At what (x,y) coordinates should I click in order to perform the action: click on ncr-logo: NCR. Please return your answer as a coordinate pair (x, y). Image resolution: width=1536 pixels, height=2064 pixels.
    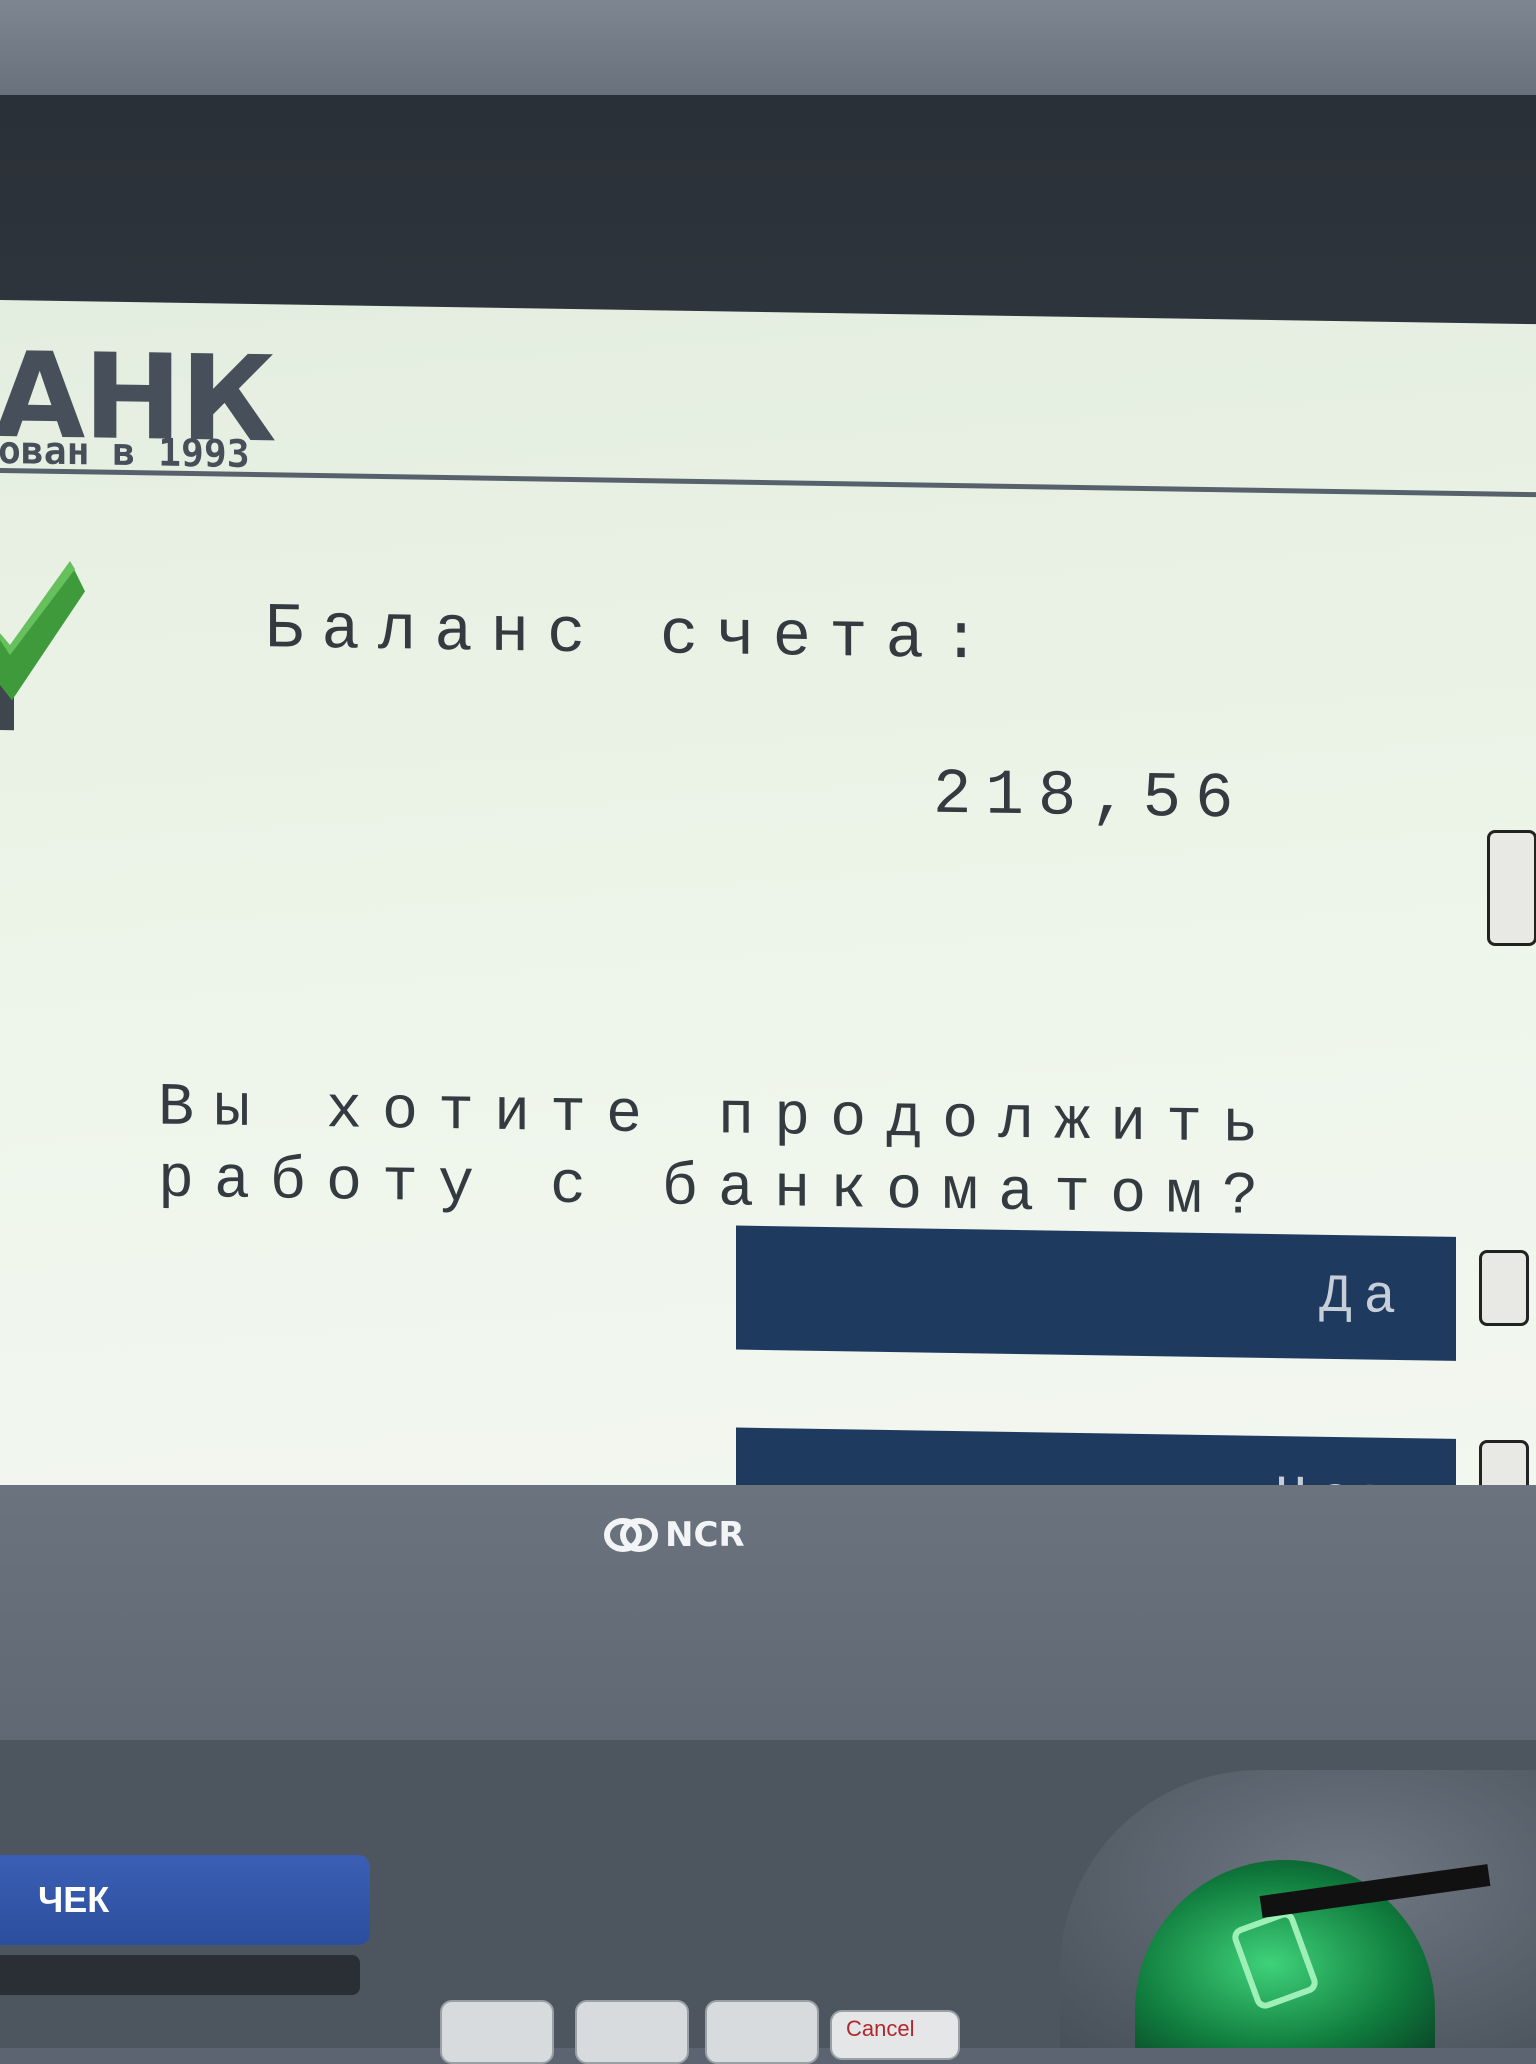
    Looking at the image, I should click on (674, 1535).